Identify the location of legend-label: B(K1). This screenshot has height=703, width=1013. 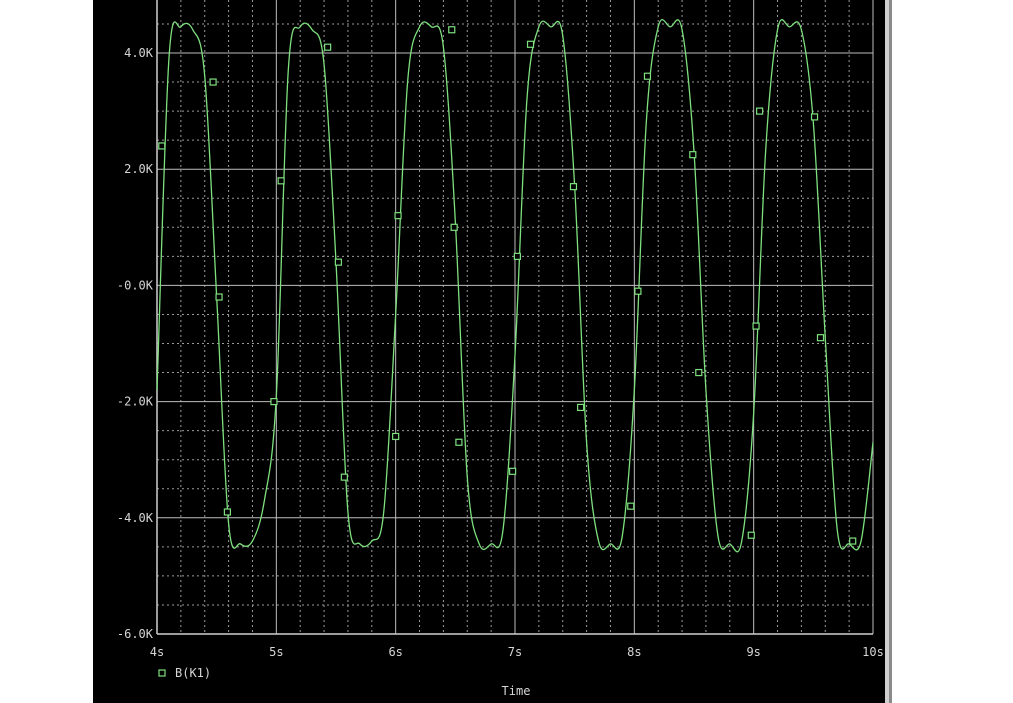
(193, 673).